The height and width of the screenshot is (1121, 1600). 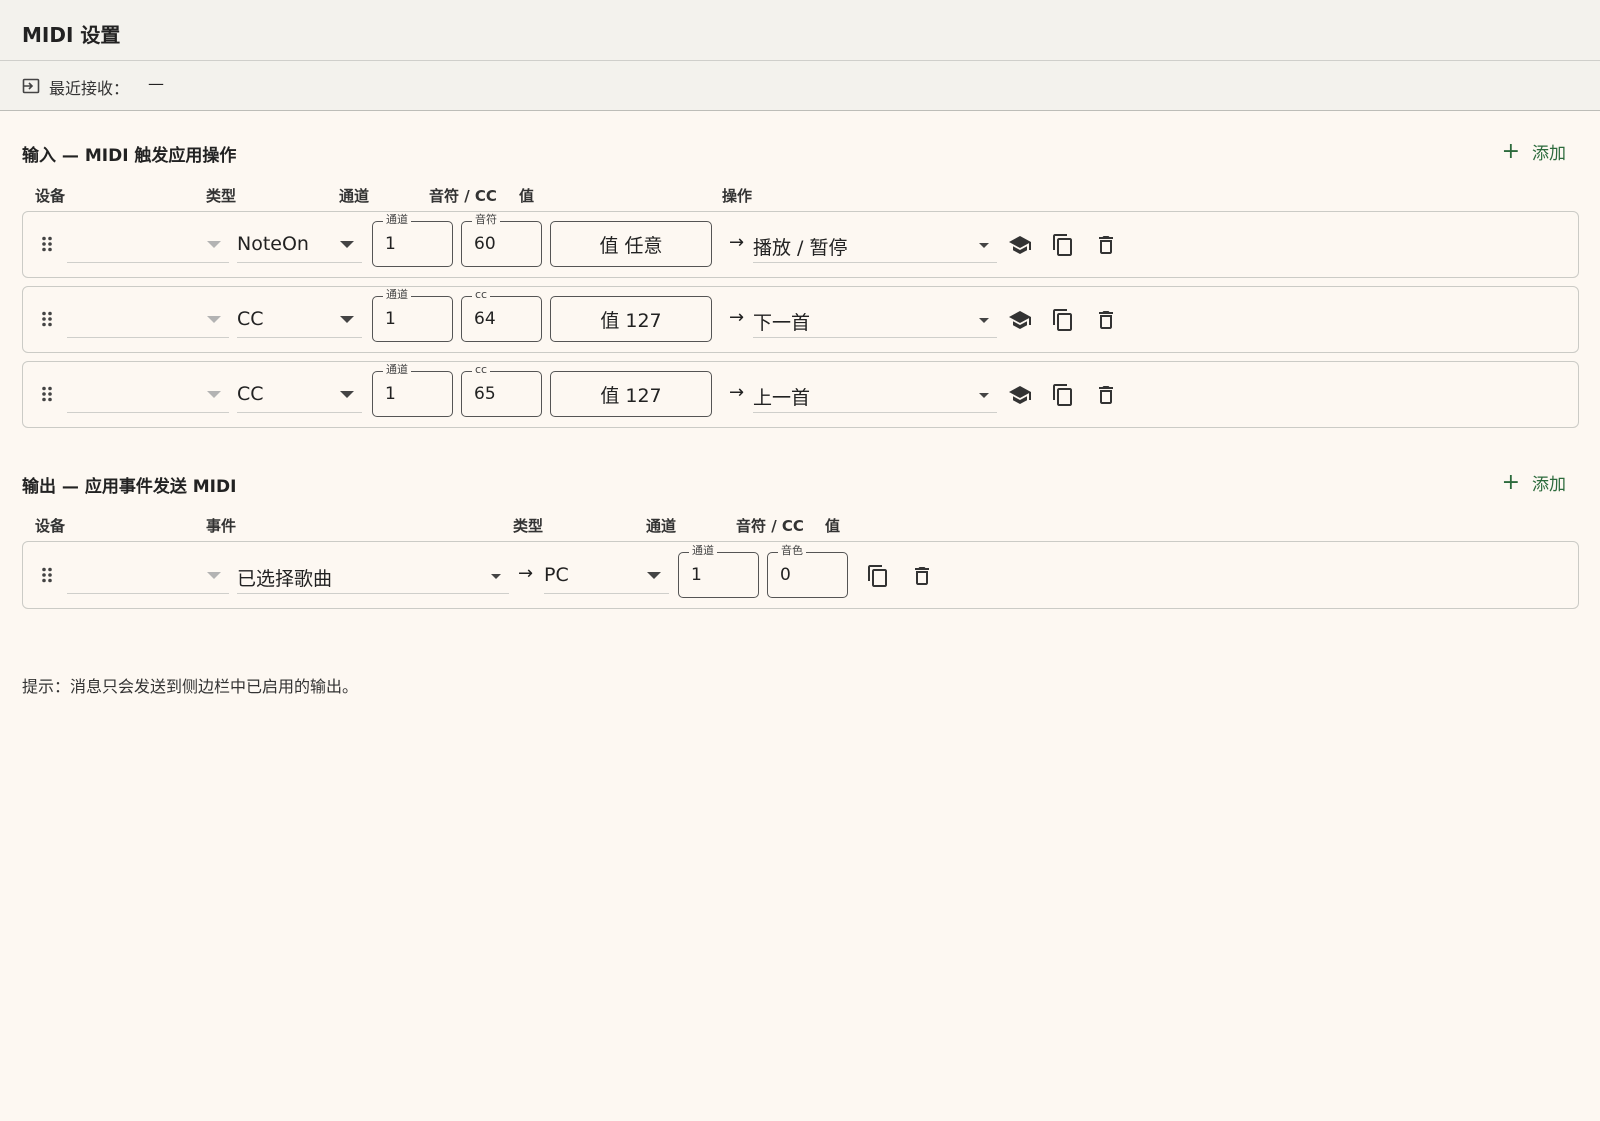 What do you see at coordinates (501, 390) in the screenshot?
I see `cc-field: cc 65` at bounding box center [501, 390].